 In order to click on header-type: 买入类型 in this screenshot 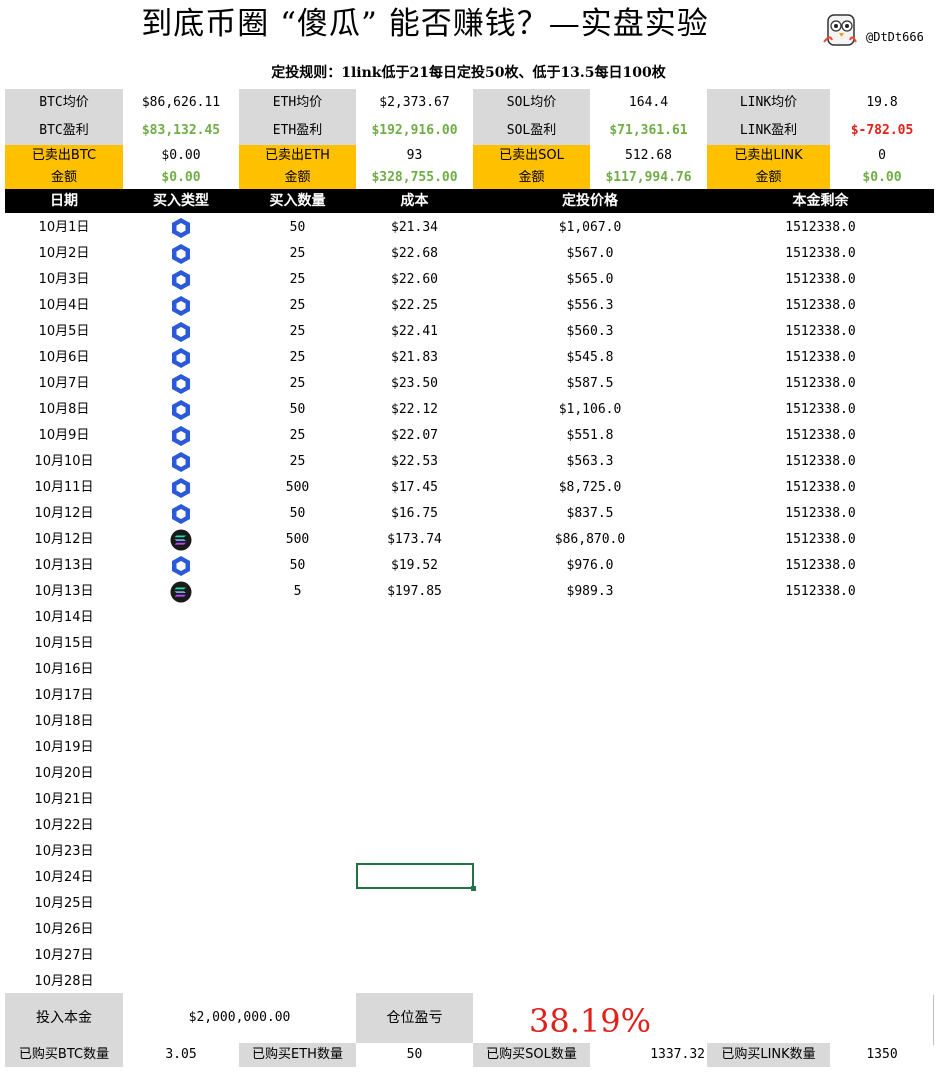, I will do `click(181, 201)`.